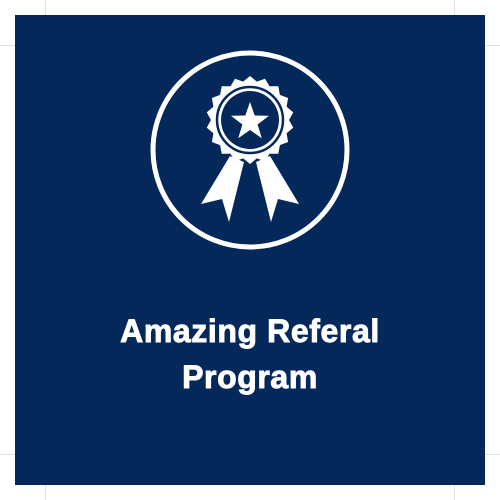  Describe the element at coordinates (222, 189) in the screenshot. I see `ribbon-left` at that location.